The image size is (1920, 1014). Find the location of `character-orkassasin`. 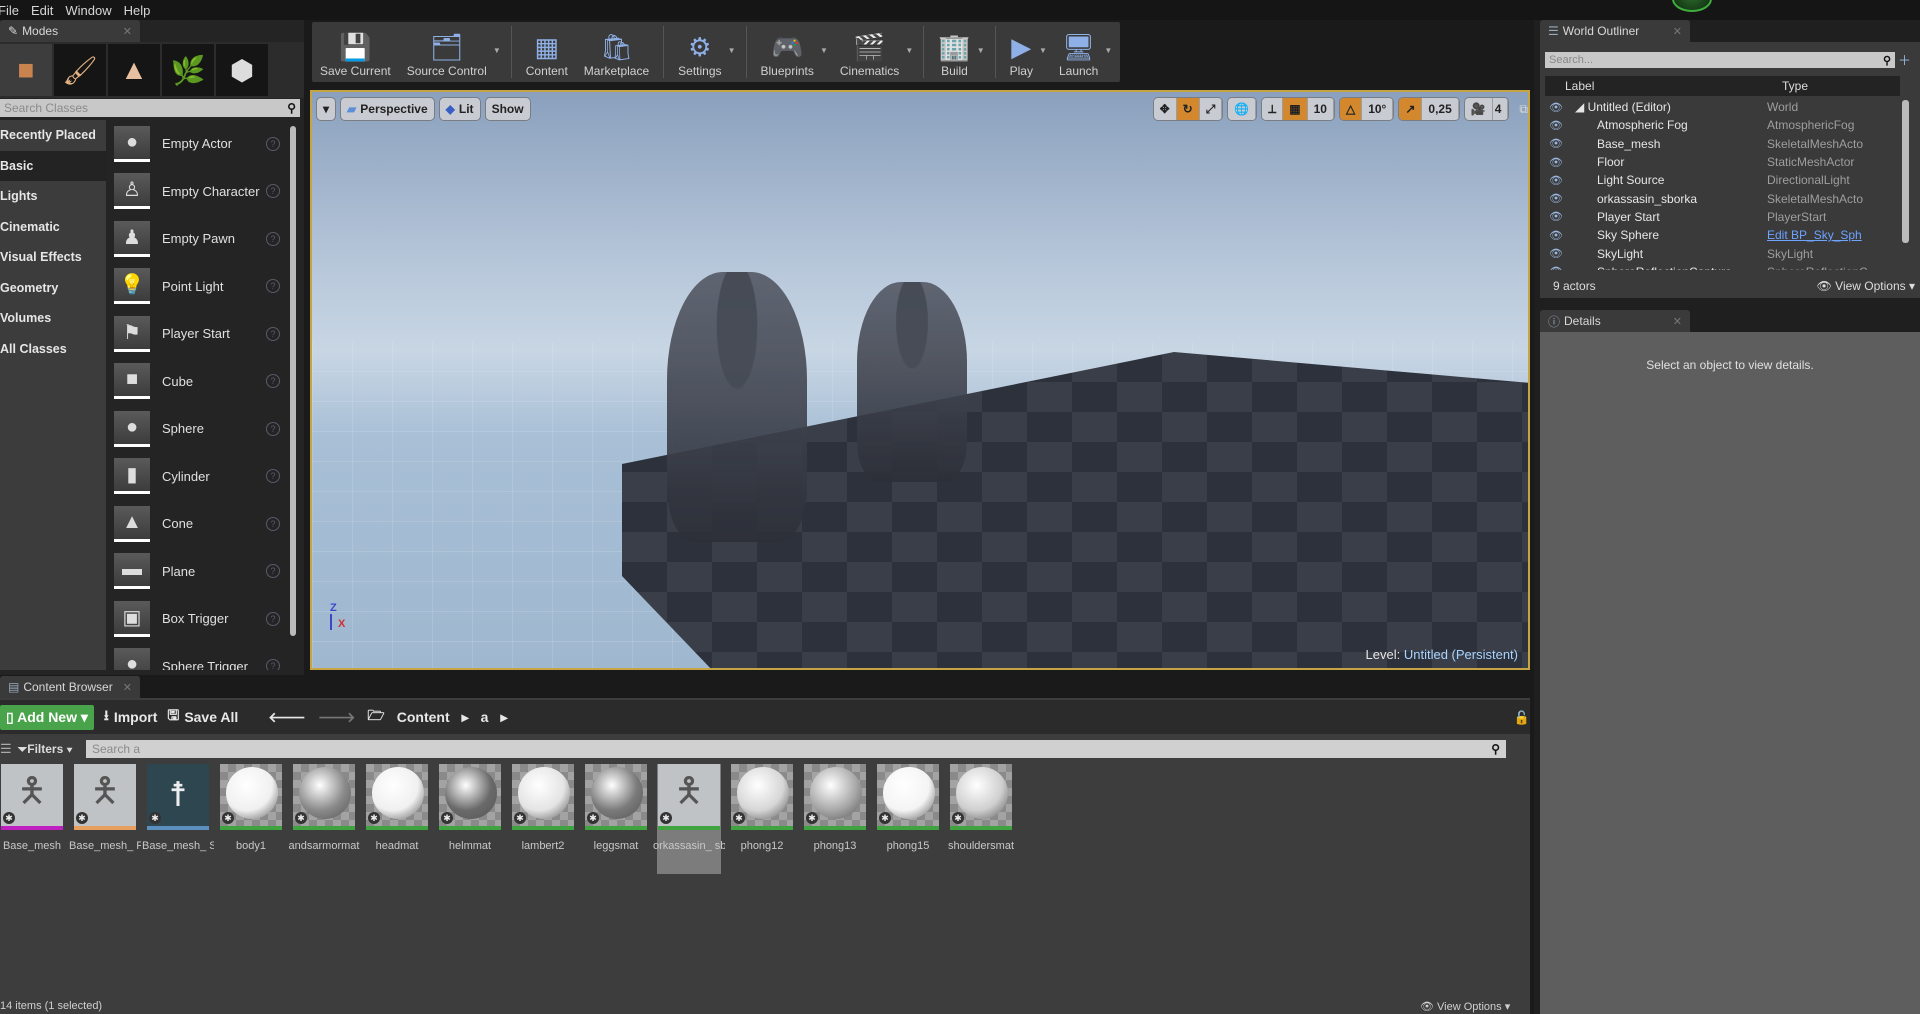

character-orkassasin is located at coordinates (912, 382).